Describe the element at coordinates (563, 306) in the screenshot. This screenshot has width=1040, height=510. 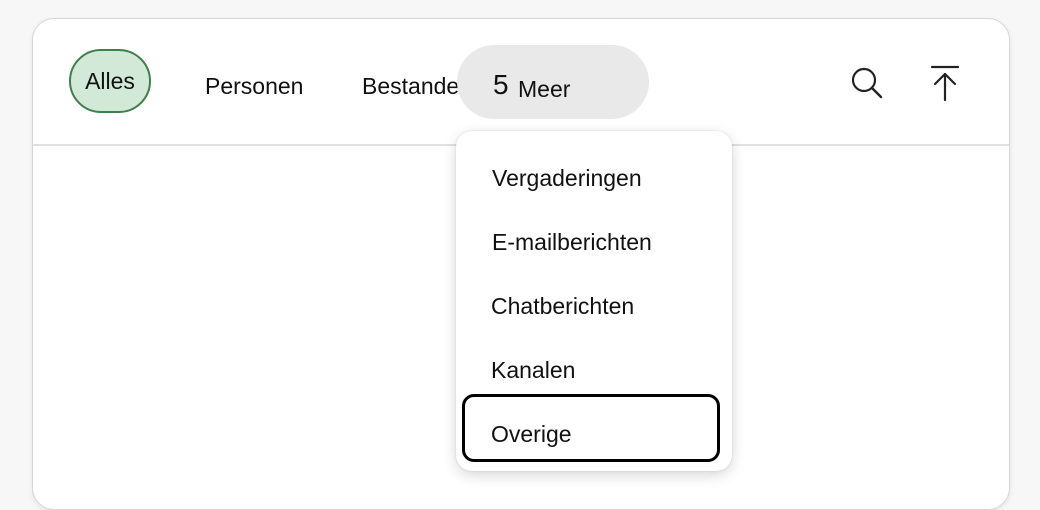
I see `menu-item-label: Chatberichten` at that location.